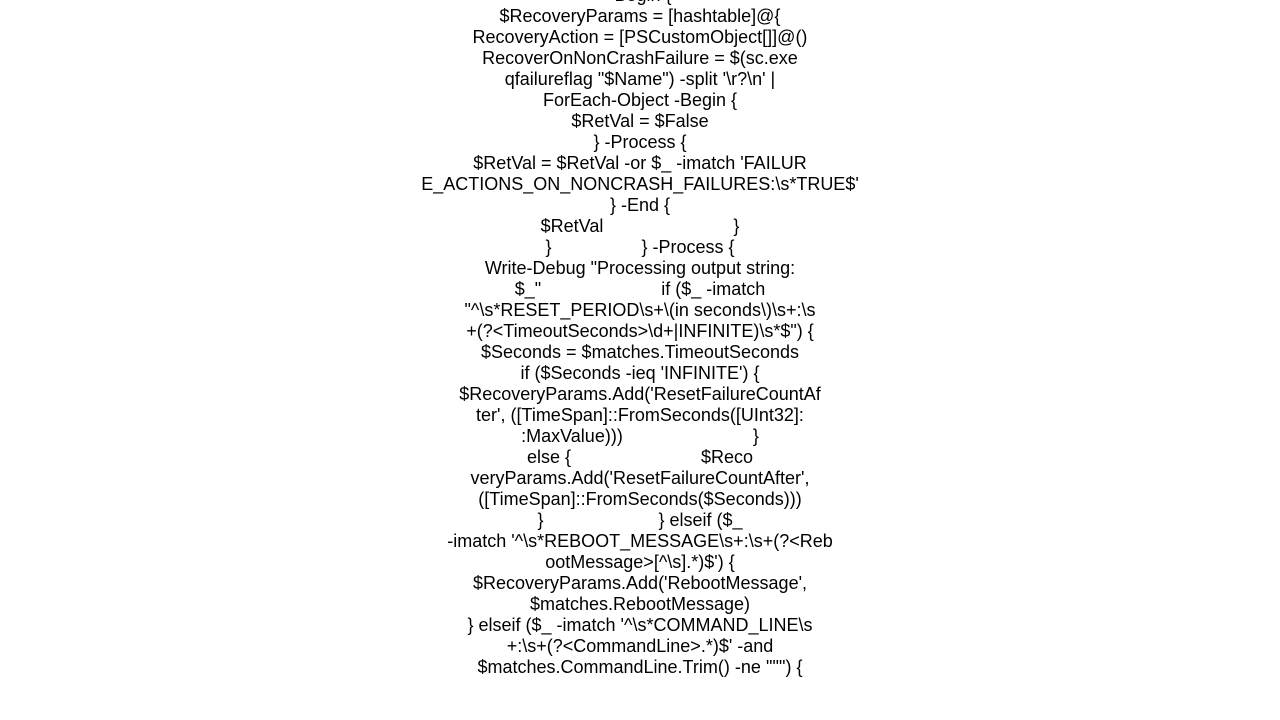 Image resolution: width=1280 pixels, height=720 pixels. What do you see at coordinates (640, 415) in the screenshot?
I see `code-line: ter', ([TimeSpan]::FromSeconds([UInt32]:` at bounding box center [640, 415].